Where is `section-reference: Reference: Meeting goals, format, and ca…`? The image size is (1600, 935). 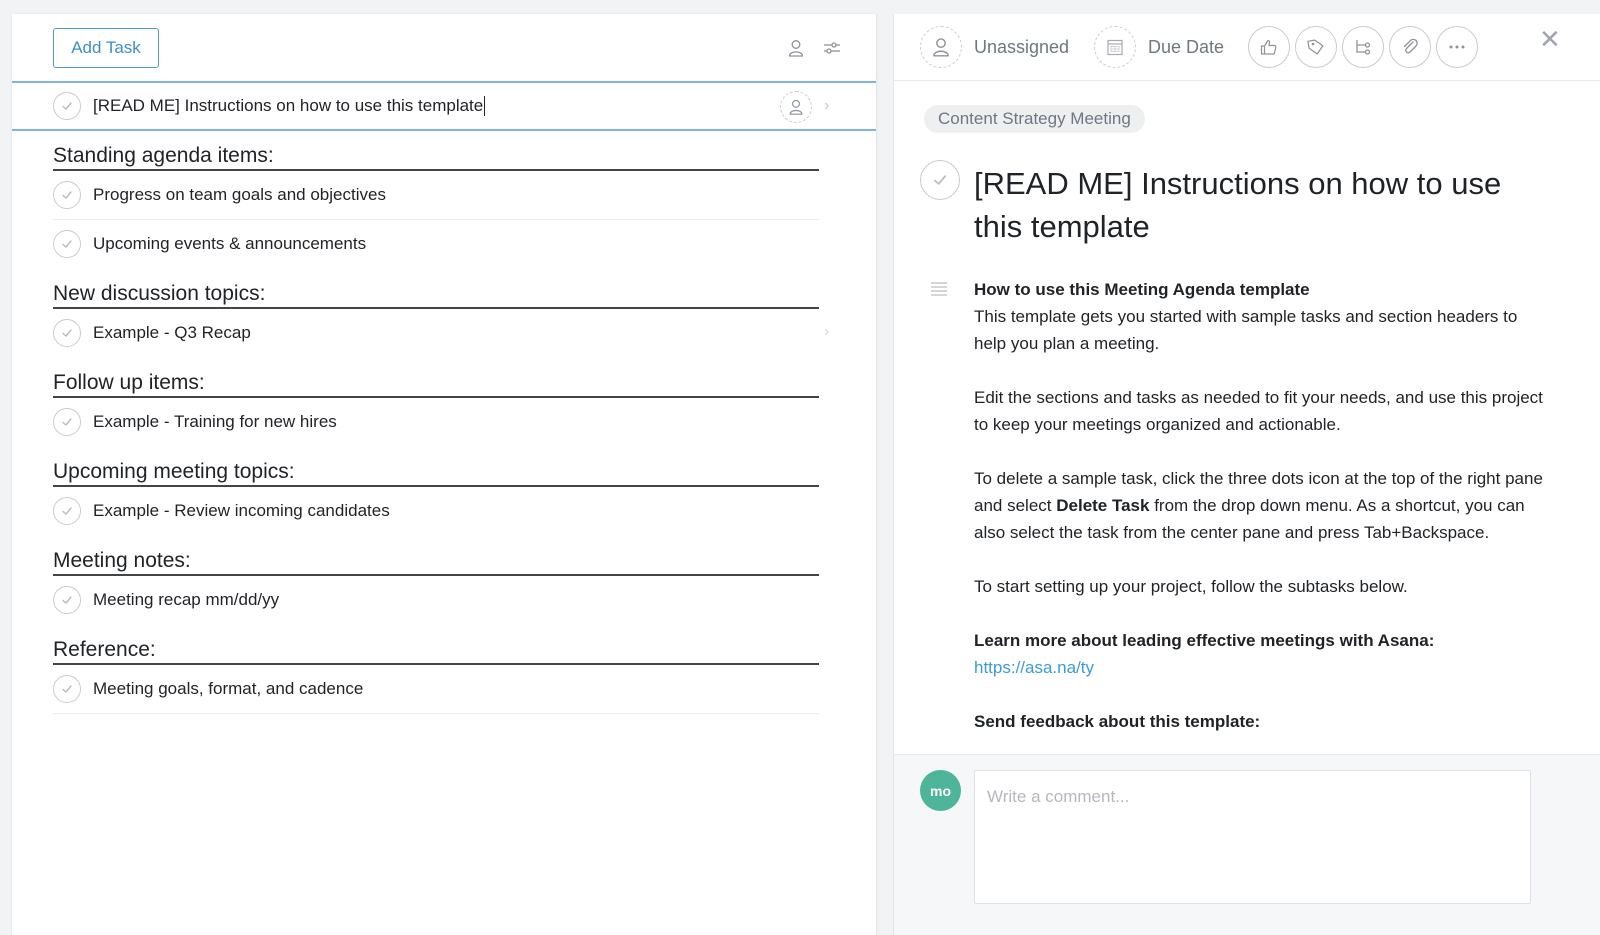 section-reference: Reference: Meeting goals, format, and ca… is located at coordinates (444, 669).